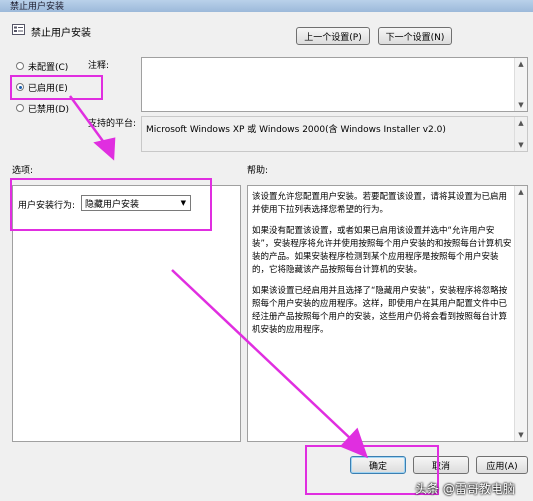  I want to click on watermark-text: 头条 @雷哥教电脑, so click(465, 489).